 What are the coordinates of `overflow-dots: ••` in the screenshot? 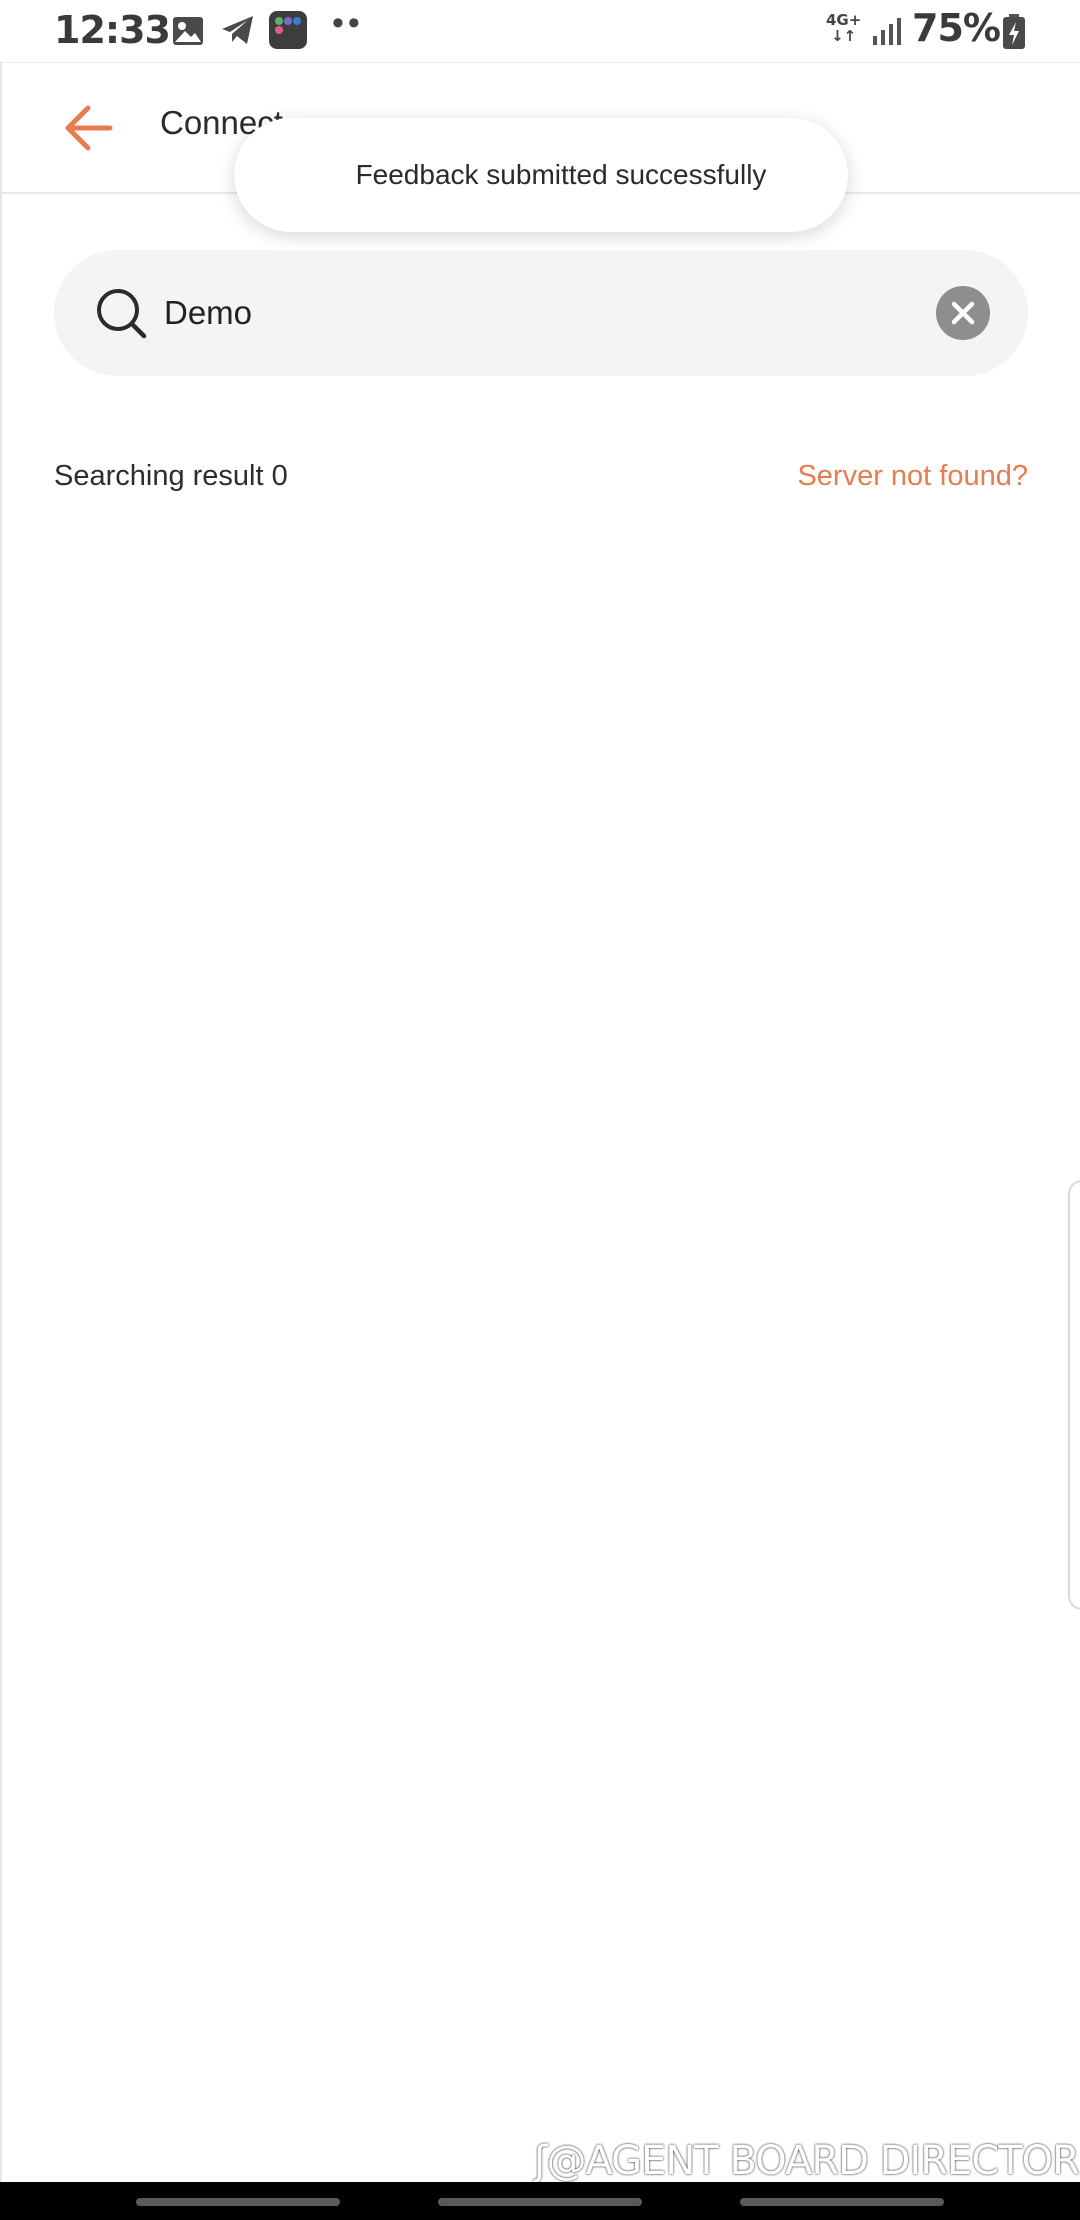 It's located at (348, 23).